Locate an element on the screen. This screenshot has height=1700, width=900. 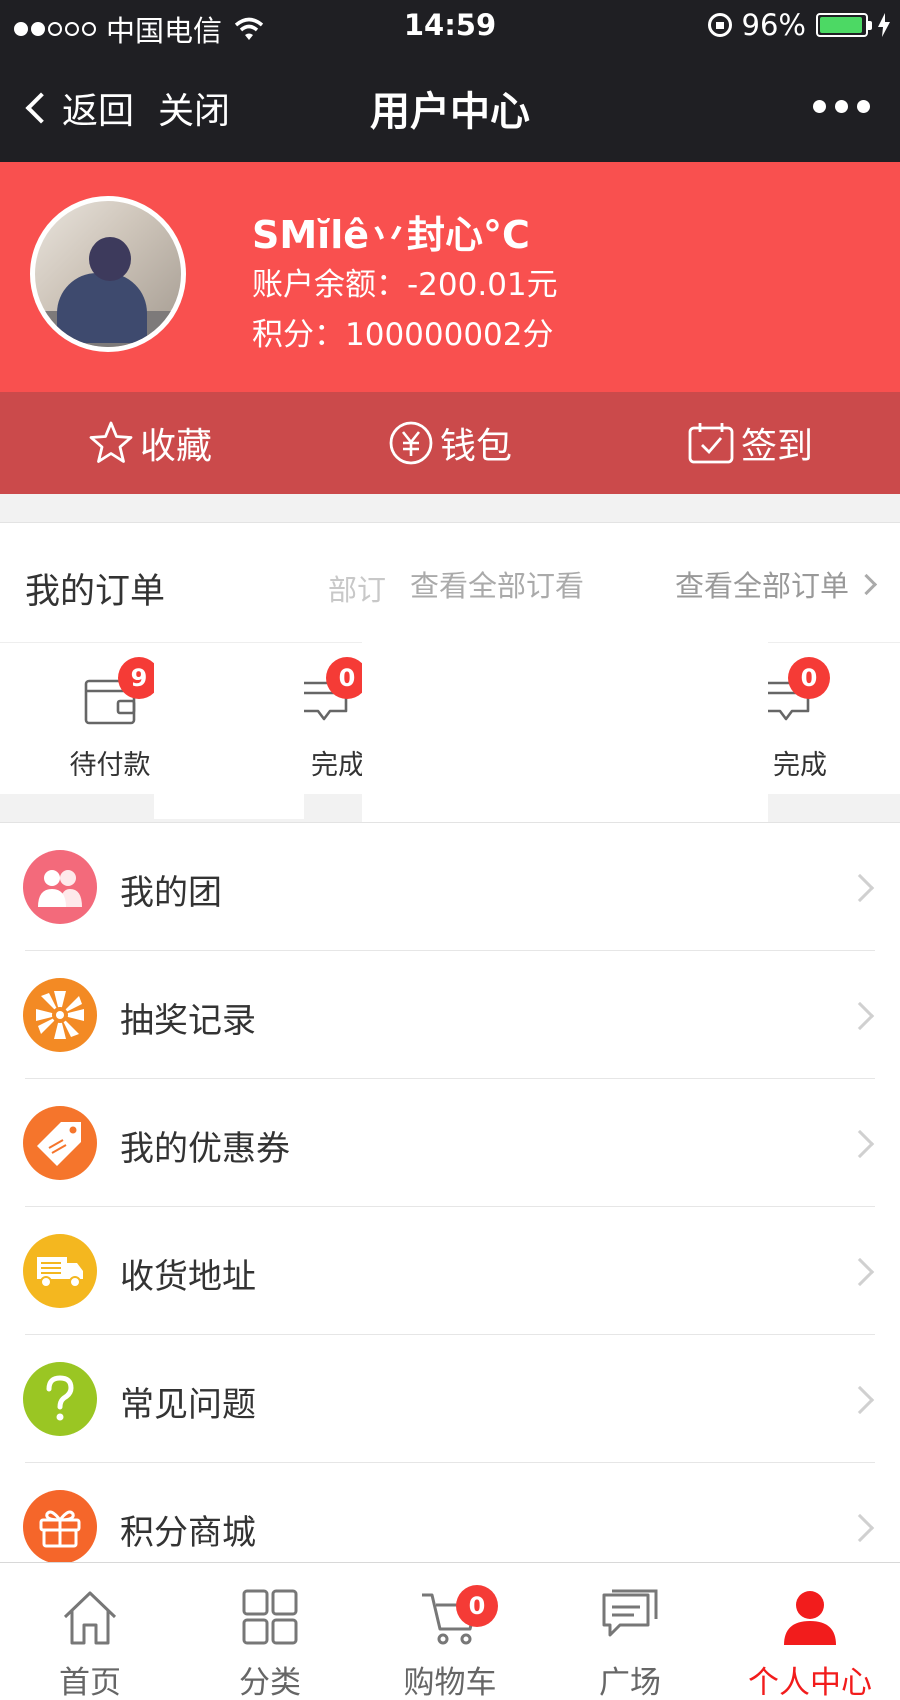
menu-item-label: 常见问题 is located at coordinates (188, 1405).